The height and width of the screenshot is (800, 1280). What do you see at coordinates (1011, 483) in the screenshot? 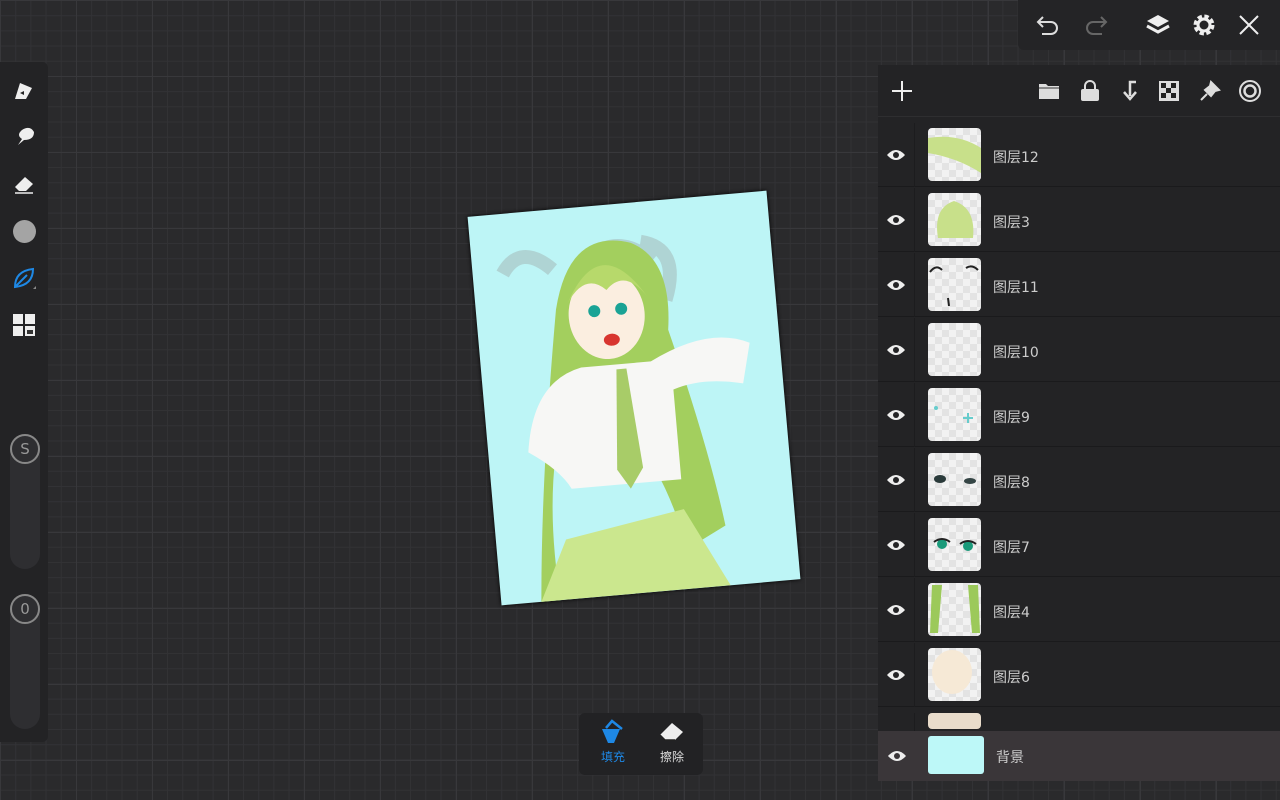
I see `layer-name: 图层8` at bounding box center [1011, 483].